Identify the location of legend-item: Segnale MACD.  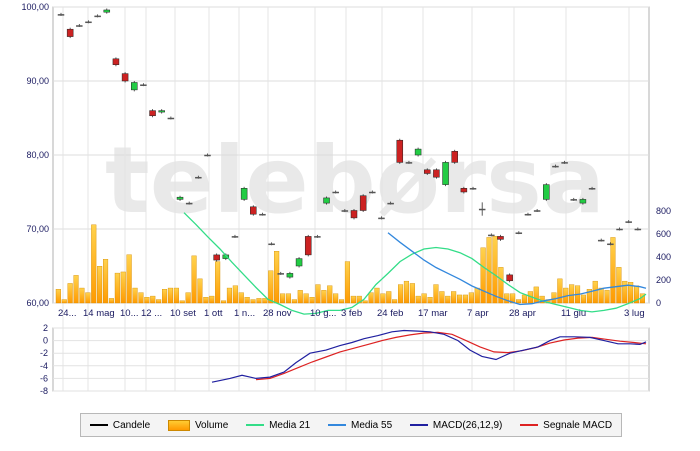
(566, 425).